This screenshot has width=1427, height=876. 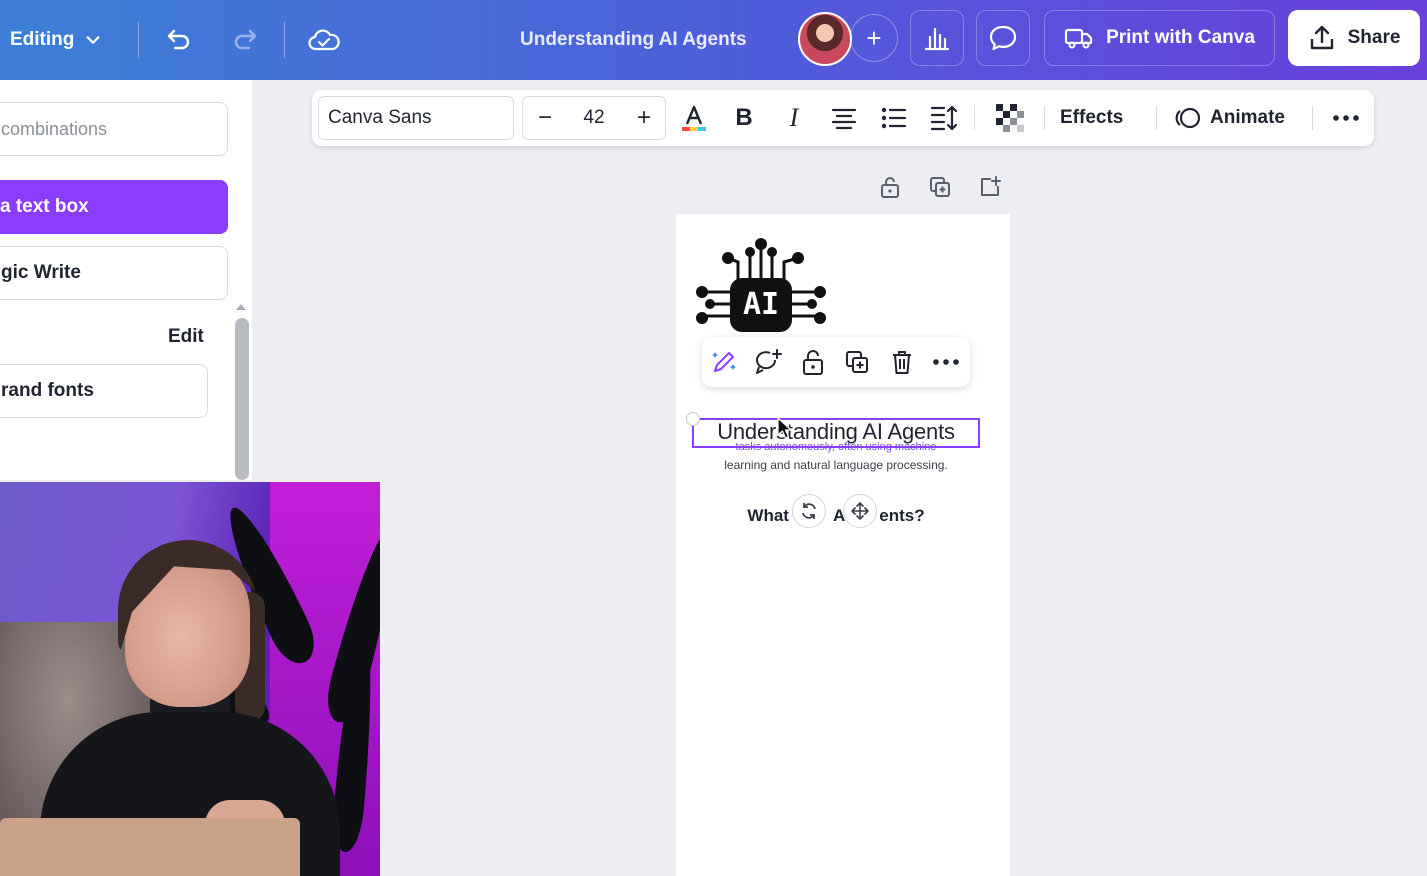 I want to click on font-family-value: Canva Sans, so click(x=380, y=117).